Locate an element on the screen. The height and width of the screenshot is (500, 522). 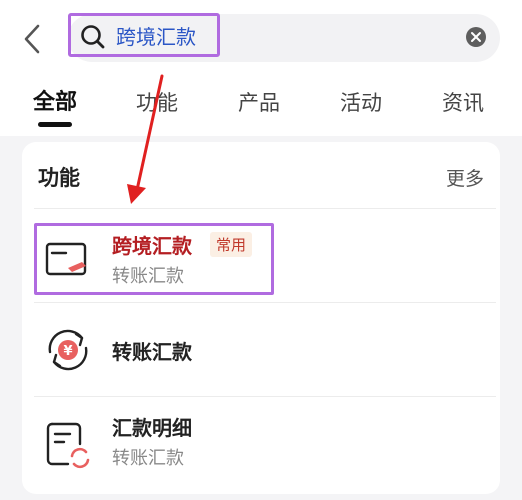
close-icon is located at coordinates (476, 37).